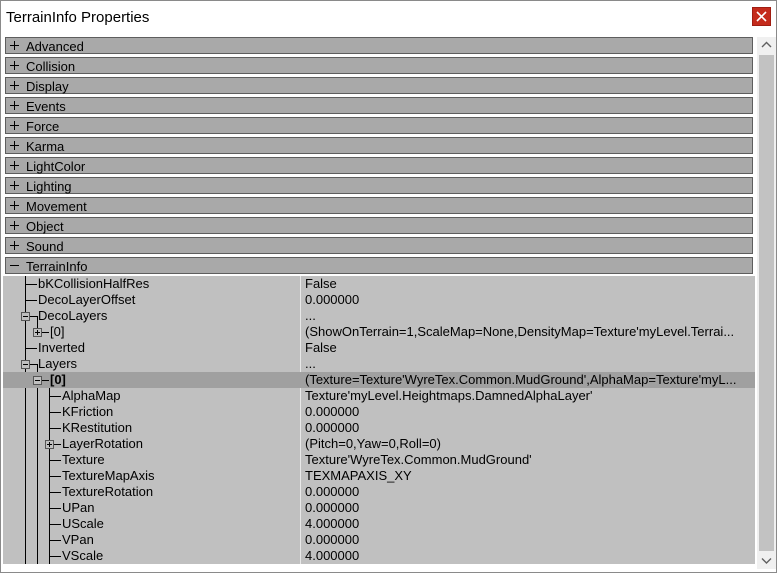  Describe the element at coordinates (379, 85) in the screenshot. I see `category-display: Display` at that location.